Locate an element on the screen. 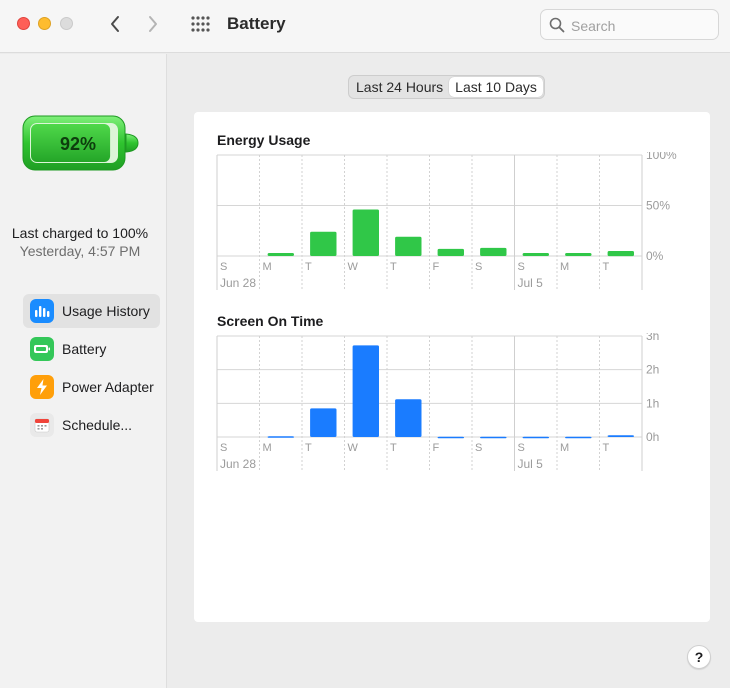  back-button is located at coordinates (115, 24).